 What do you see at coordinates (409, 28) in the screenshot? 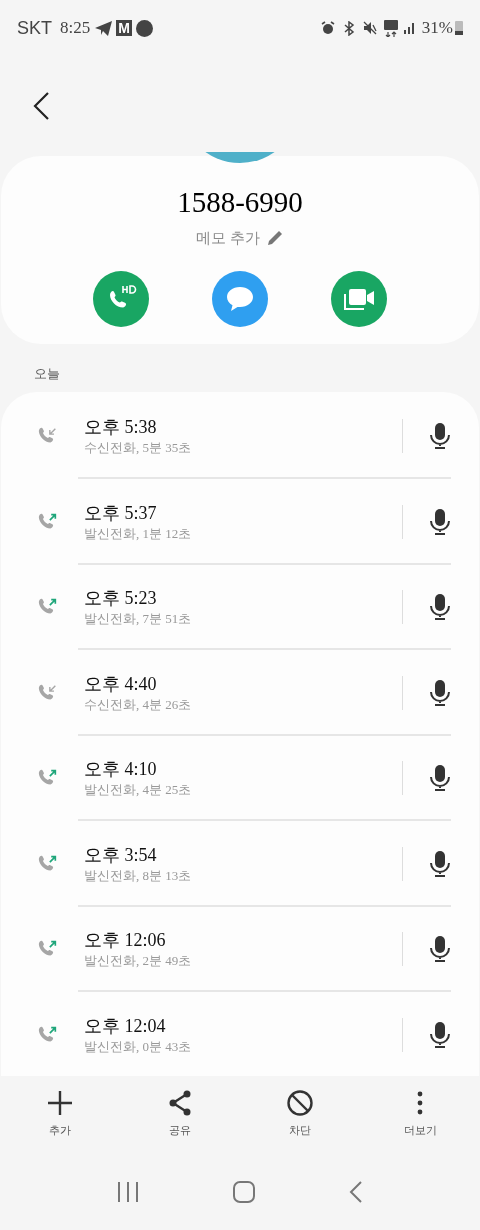
I see `signal-icon` at bounding box center [409, 28].